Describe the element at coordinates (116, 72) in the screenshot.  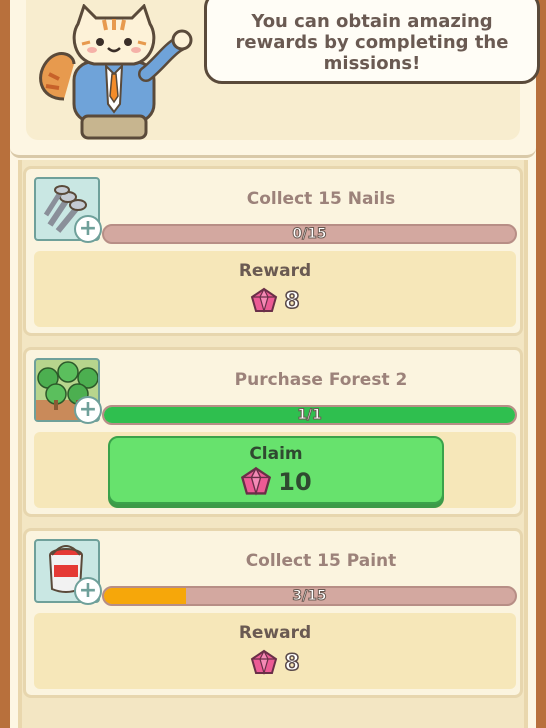
I see `cat-mascot-icon` at that location.